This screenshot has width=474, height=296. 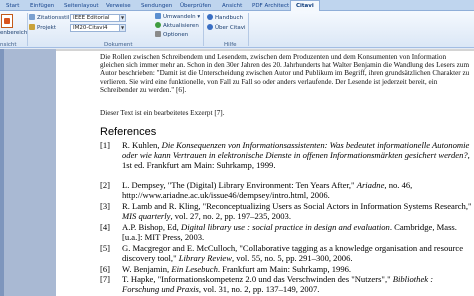 I want to click on refresh-icon, so click(x=158, y=25).